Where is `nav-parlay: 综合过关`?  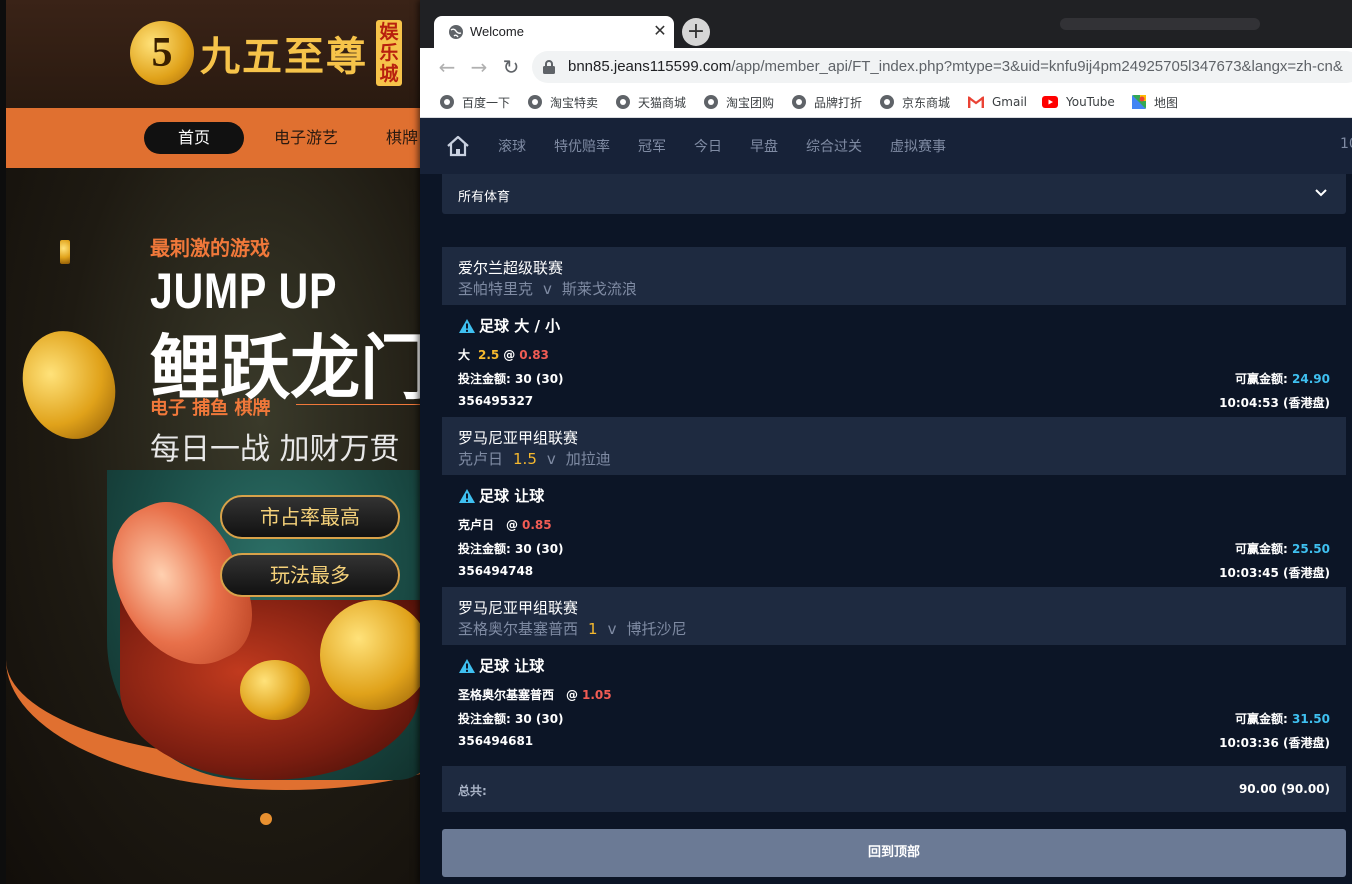
nav-parlay: 综合过关 is located at coordinates (834, 146).